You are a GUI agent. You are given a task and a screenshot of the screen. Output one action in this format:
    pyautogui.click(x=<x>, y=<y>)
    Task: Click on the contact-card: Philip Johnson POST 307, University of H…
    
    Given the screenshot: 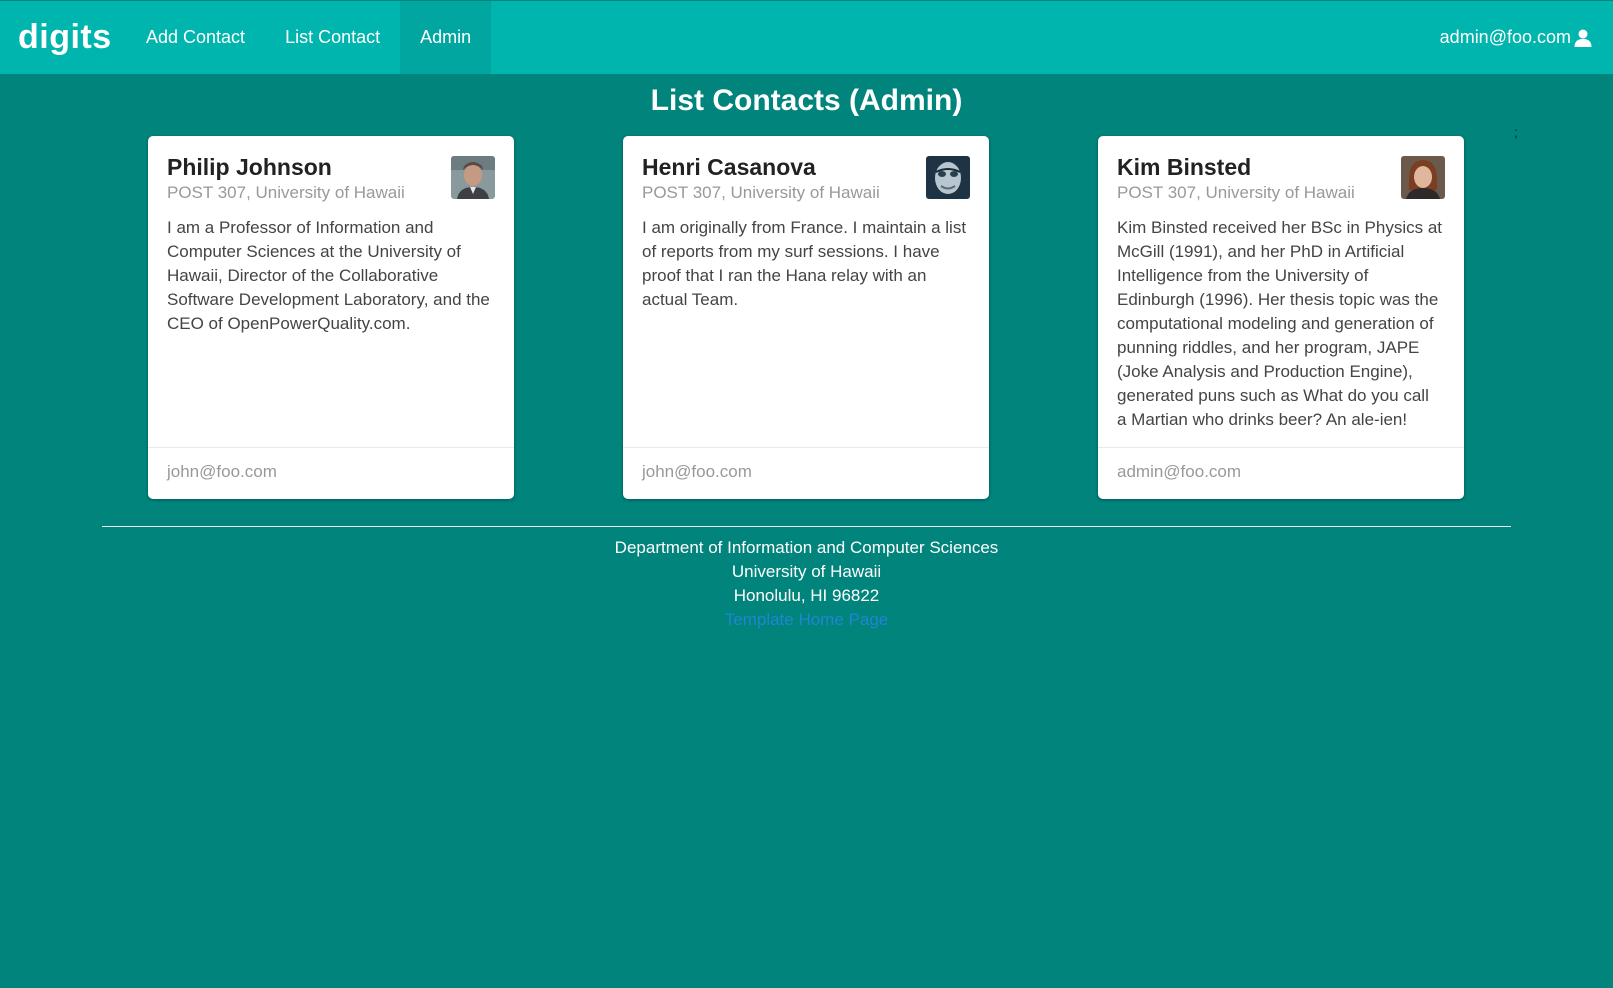 What is the action you would take?
    pyautogui.click(x=331, y=317)
    